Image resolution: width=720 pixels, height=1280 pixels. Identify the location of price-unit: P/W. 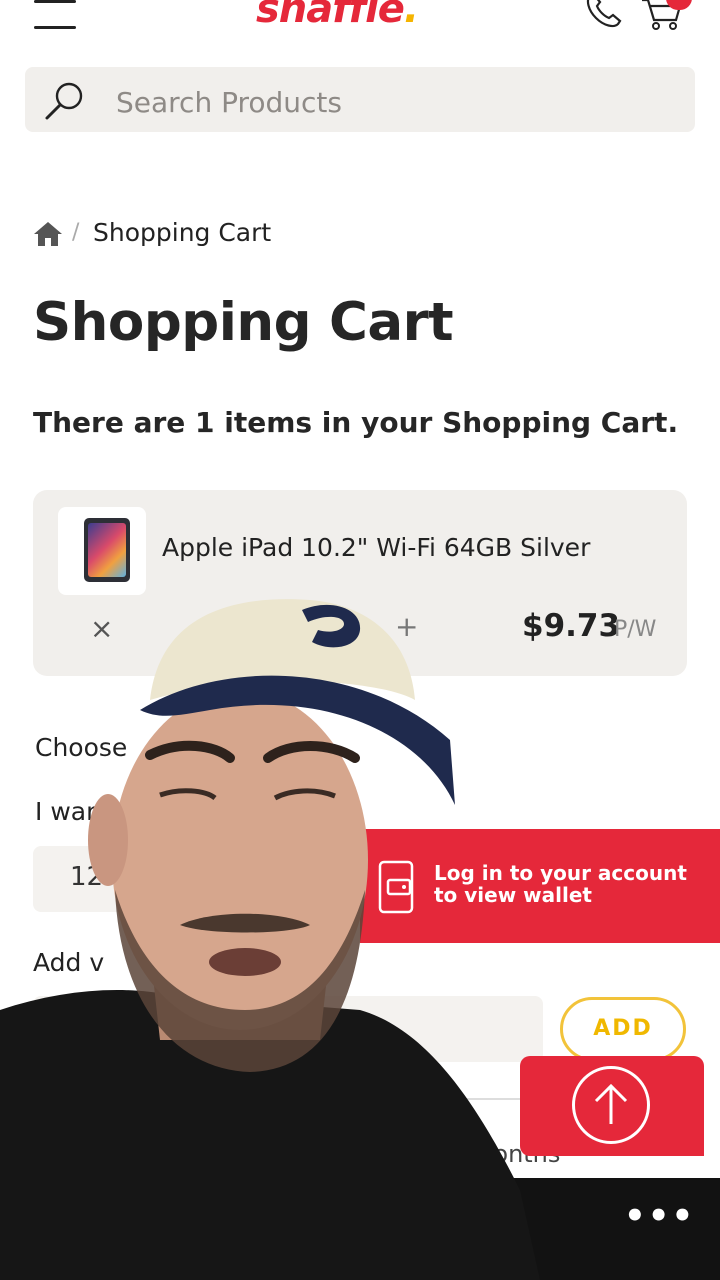
(635, 629).